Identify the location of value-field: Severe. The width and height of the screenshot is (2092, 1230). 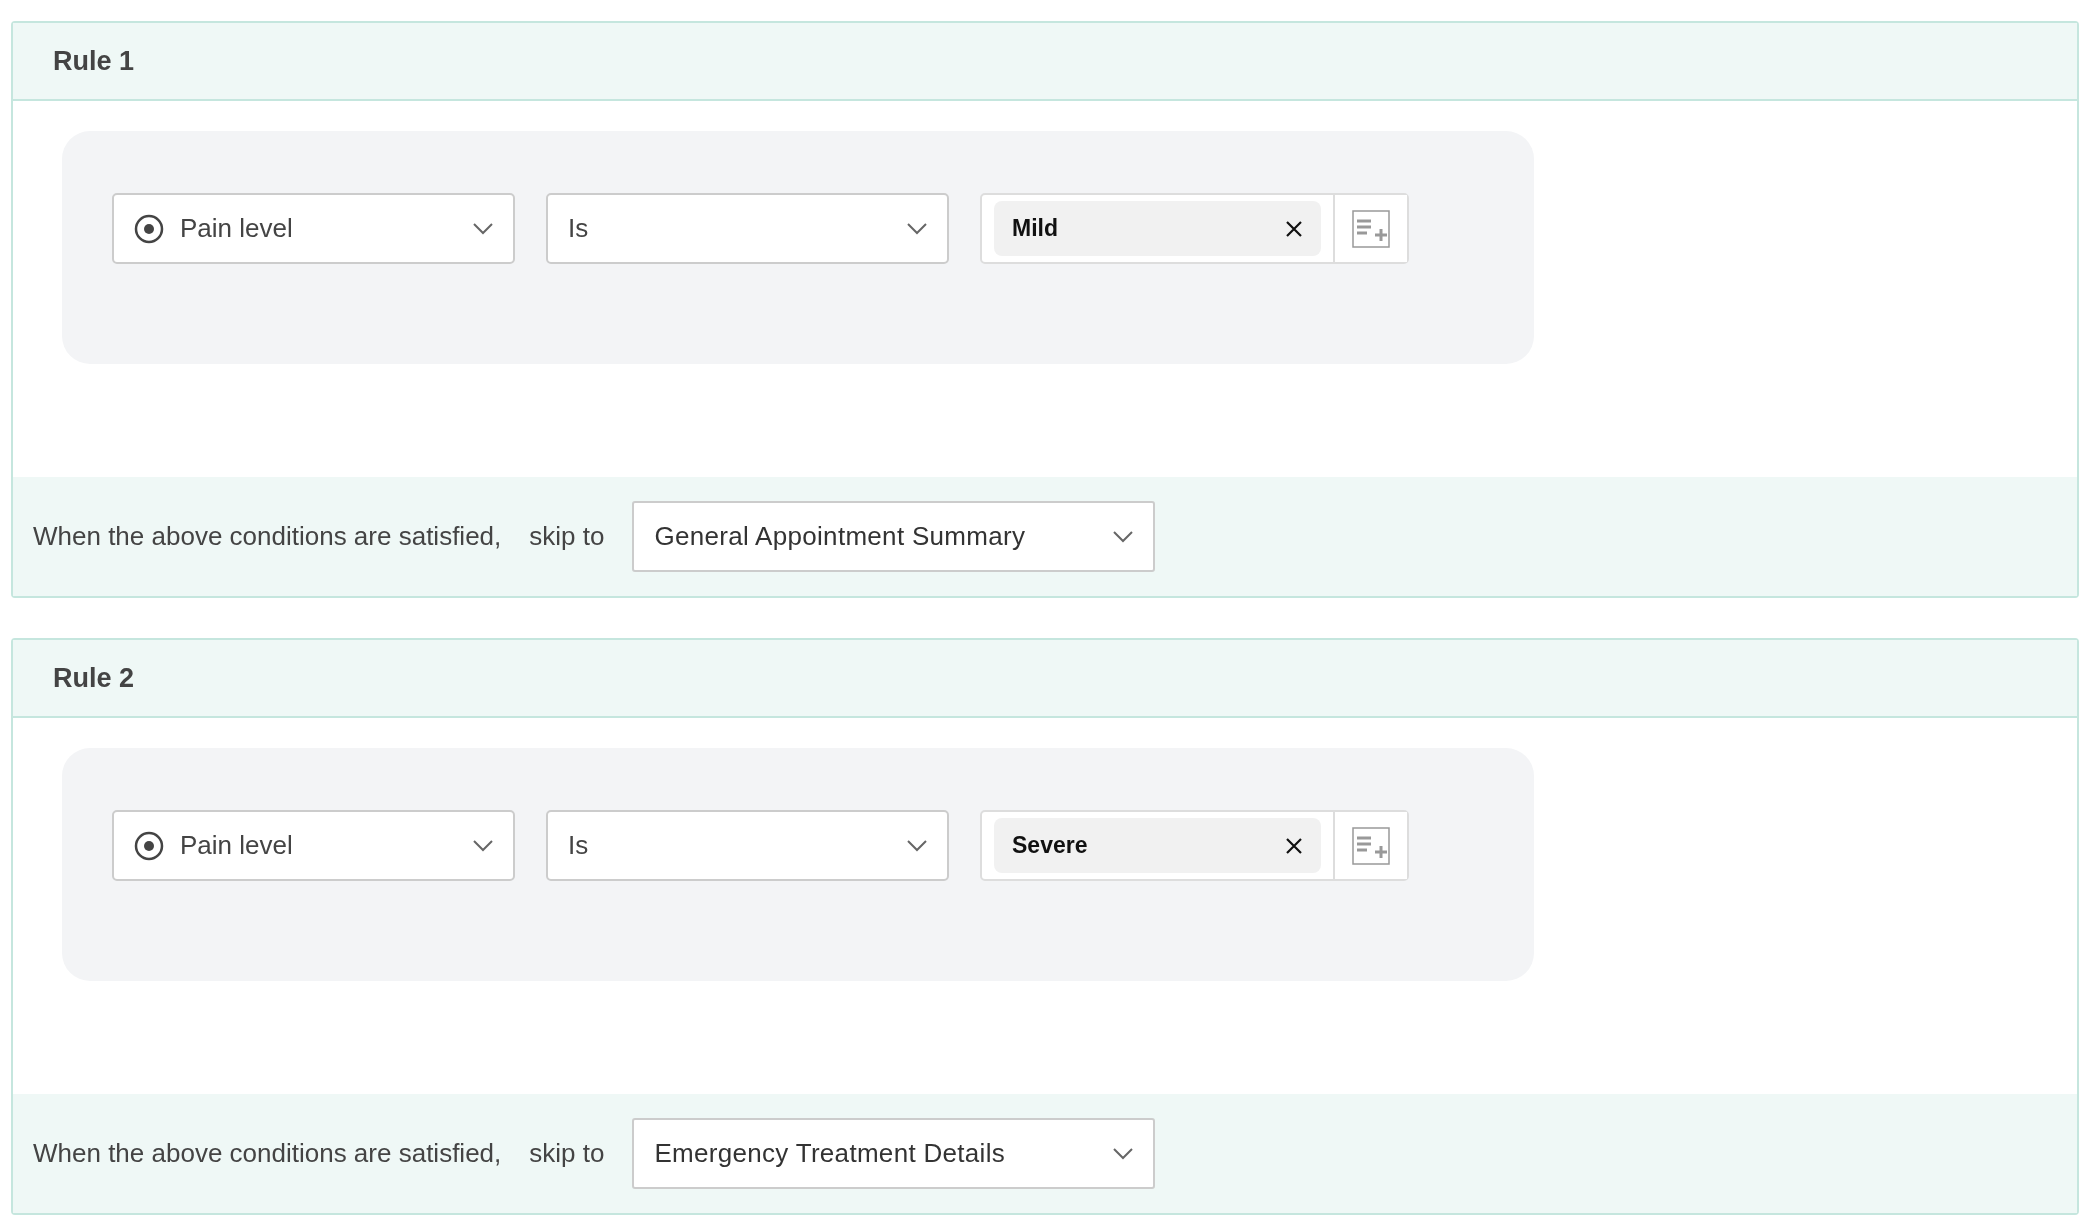
(1194, 845).